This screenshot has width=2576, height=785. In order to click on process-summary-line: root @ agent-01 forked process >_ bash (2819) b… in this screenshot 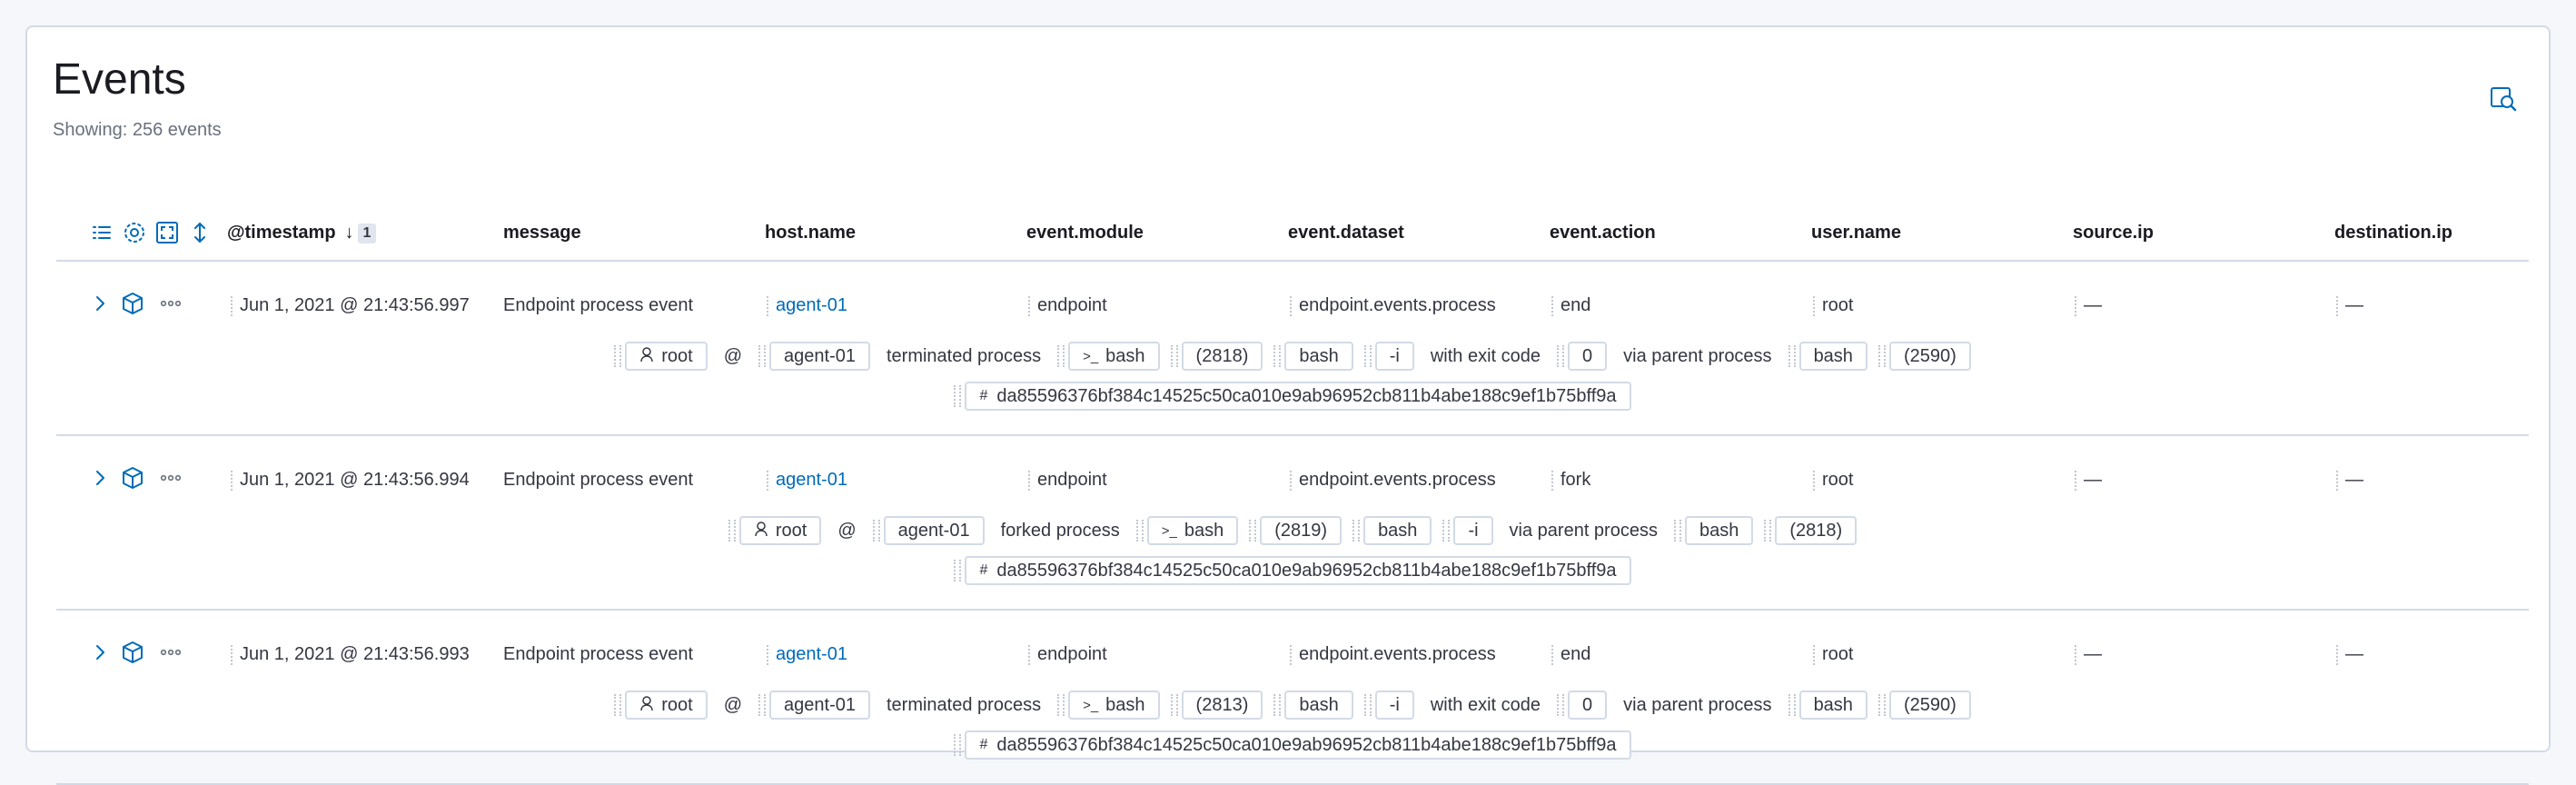, I will do `click(1292, 530)`.